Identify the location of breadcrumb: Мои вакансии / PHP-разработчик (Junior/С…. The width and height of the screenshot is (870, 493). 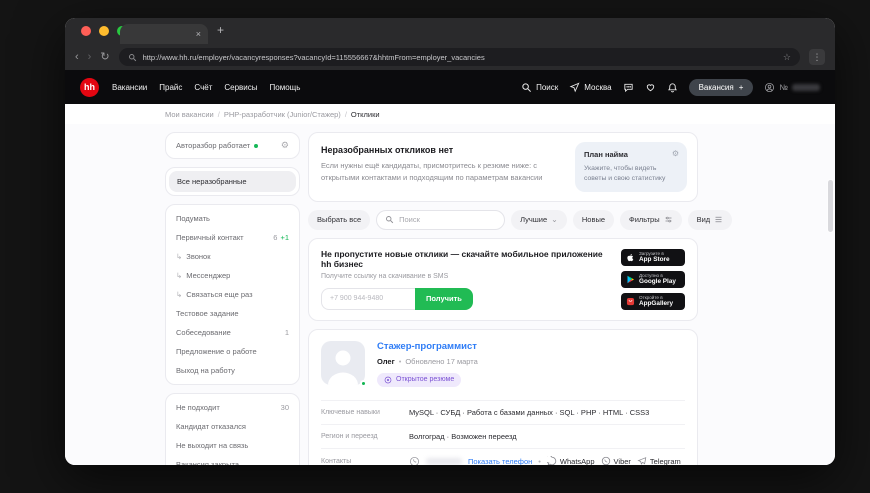
(450, 114).